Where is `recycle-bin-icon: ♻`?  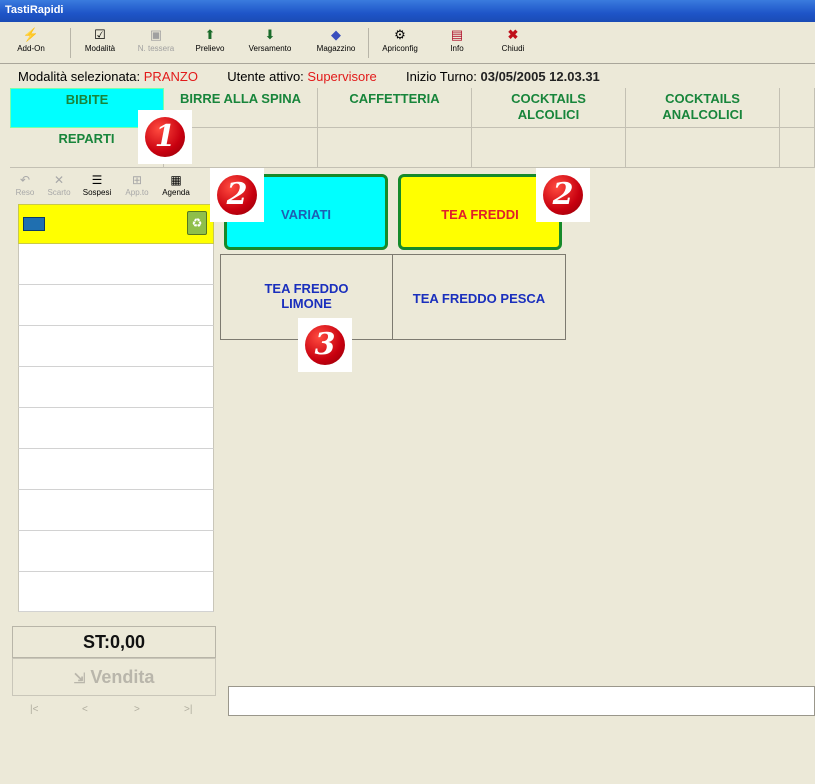 recycle-bin-icon: ♻ is located at coordinates (197, 223).